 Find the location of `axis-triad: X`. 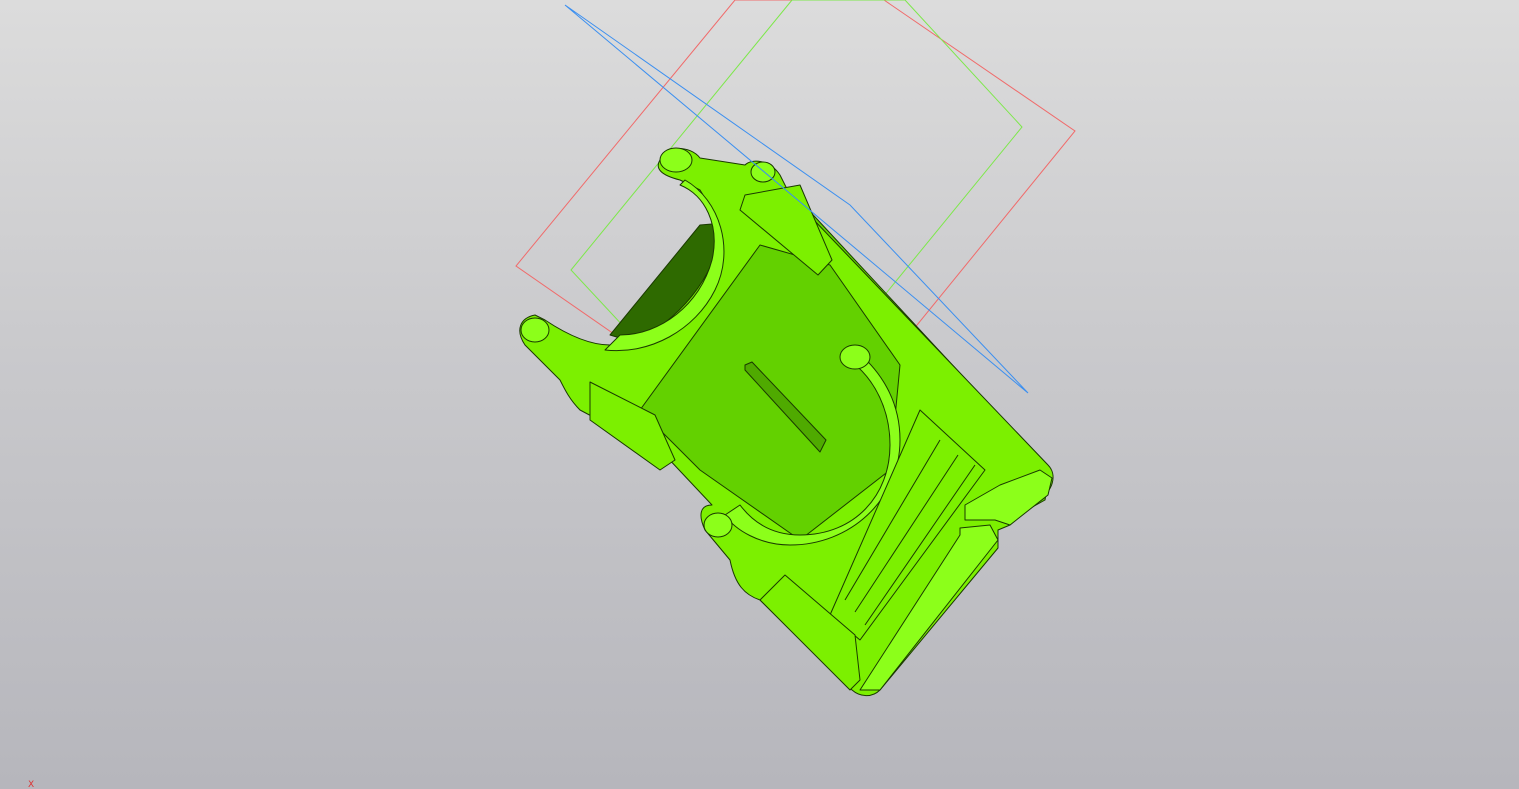

axis-triad: X is located at coordinates (31, 785).